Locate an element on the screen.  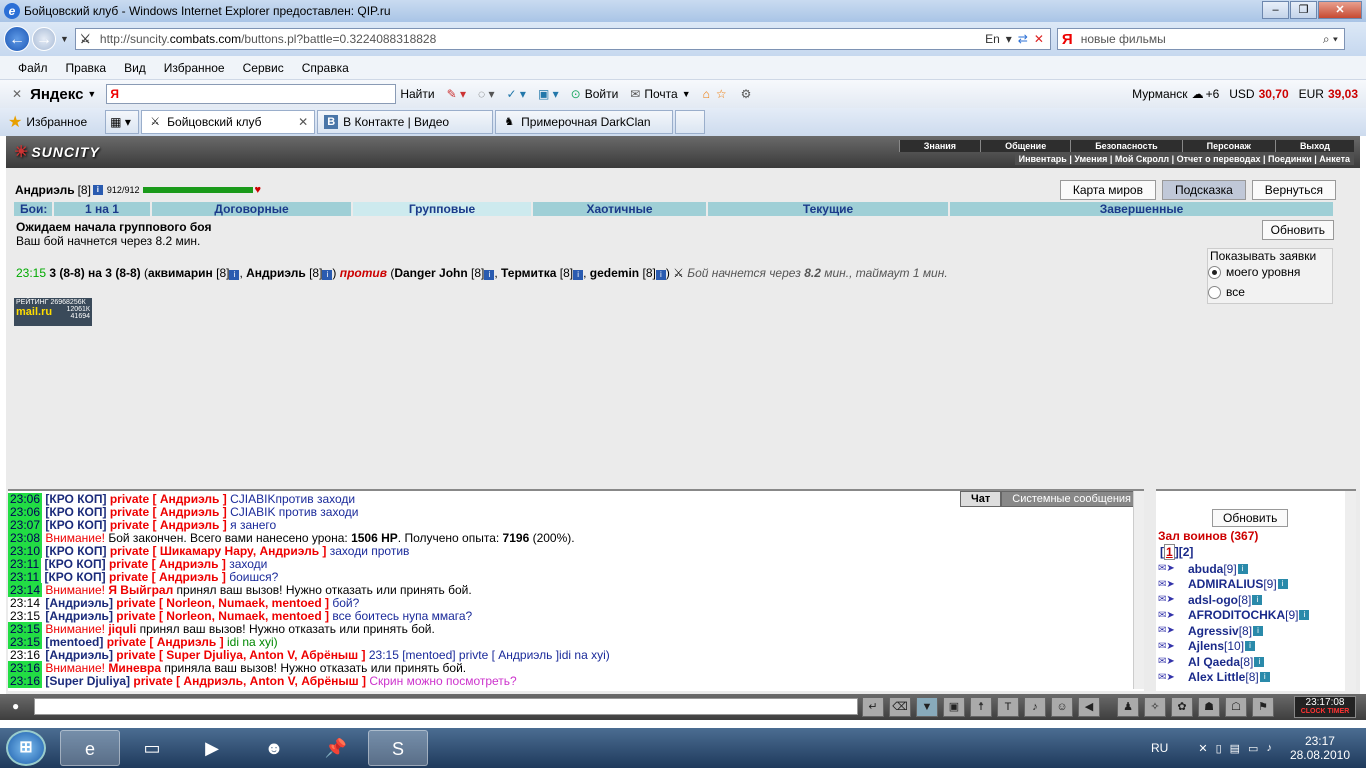
yandex-search-input: Я is located at coordinates (251, 94).